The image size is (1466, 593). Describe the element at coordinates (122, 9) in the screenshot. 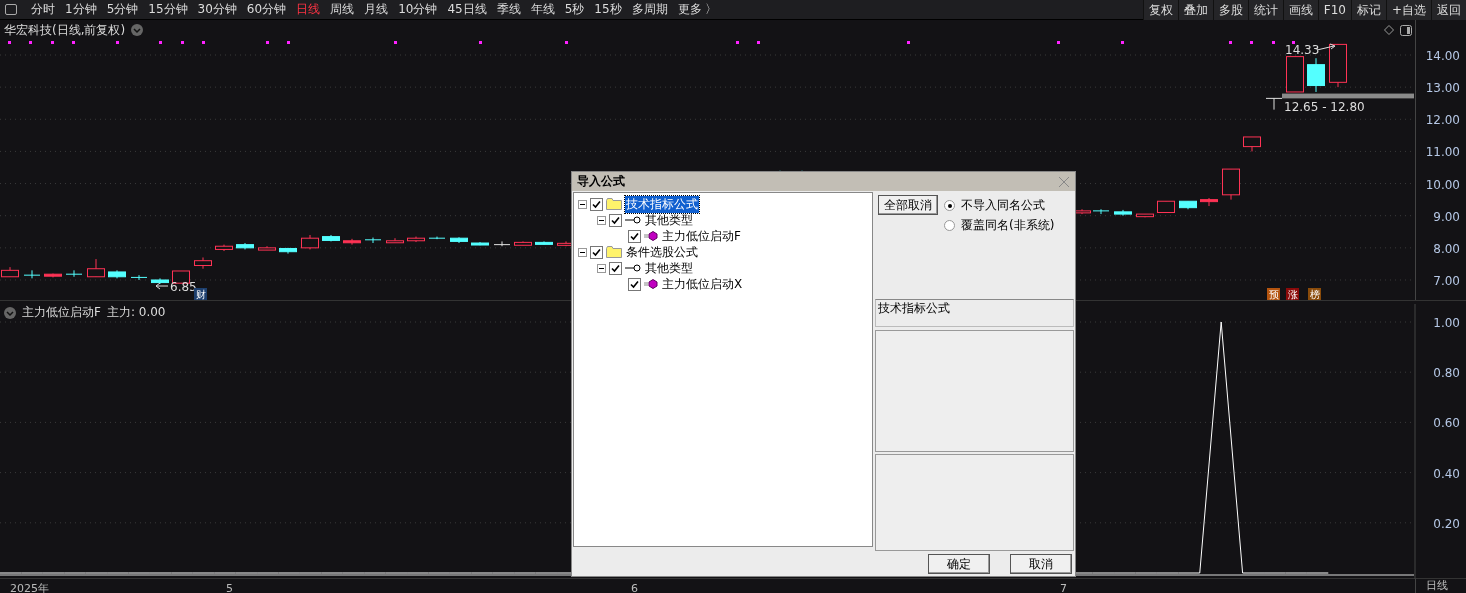

I see `period-tab: 5分钟` at that location.